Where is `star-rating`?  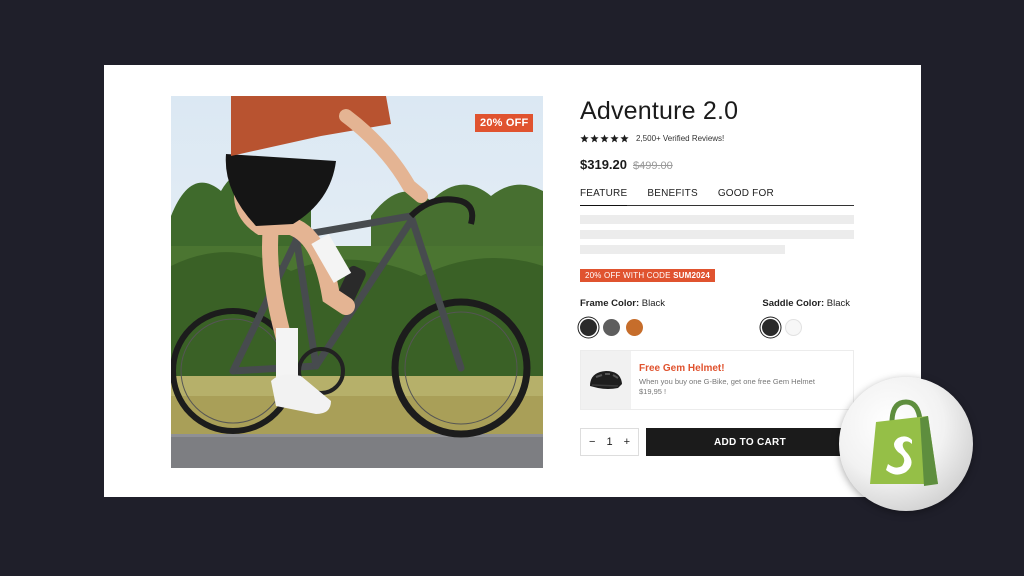 star-rating is located at coordinates (604, 138).